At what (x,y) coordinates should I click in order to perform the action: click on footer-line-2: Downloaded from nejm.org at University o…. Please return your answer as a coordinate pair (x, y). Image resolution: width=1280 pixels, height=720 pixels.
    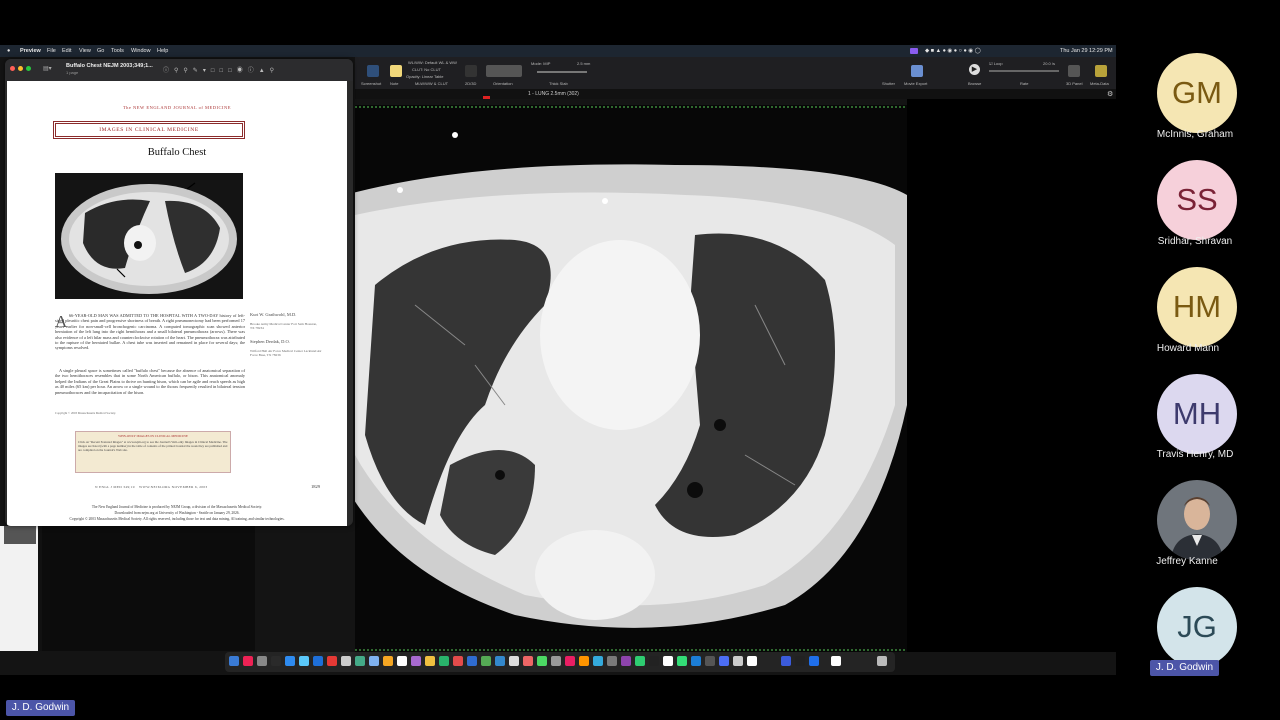
    Looking at the image, I should click on (177, 513).